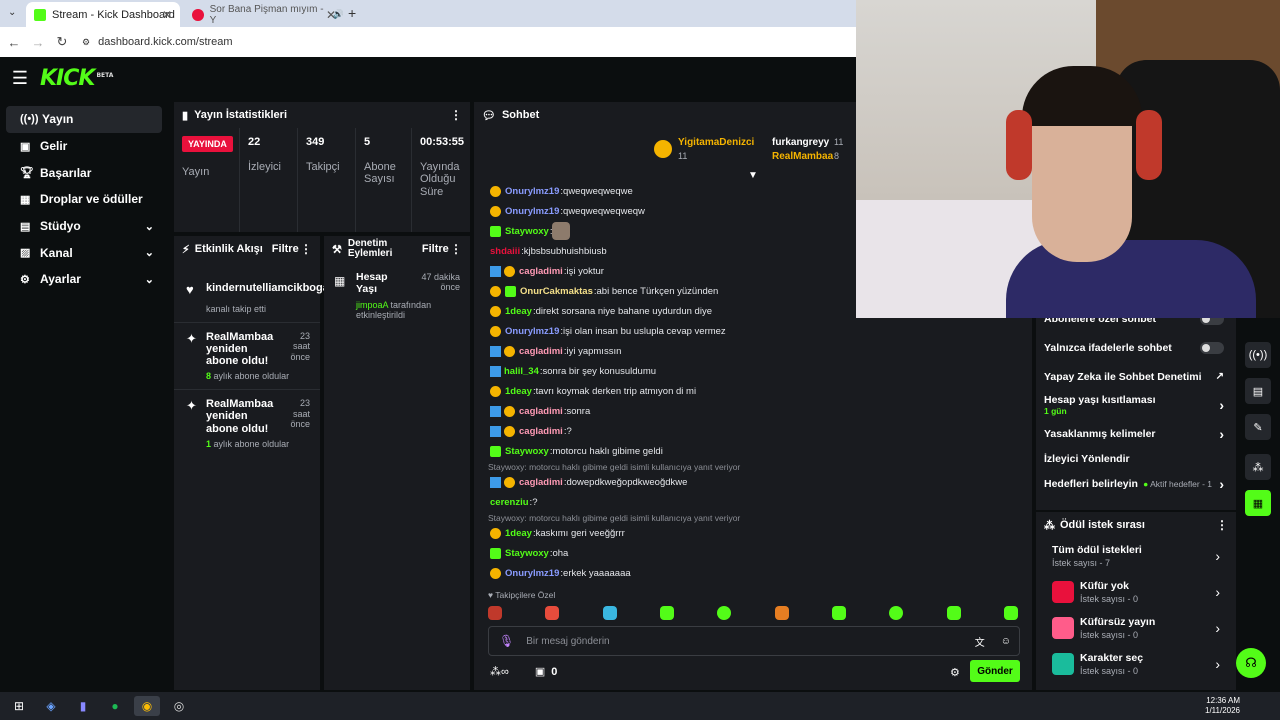  I want to click on setting-ai-moderation: Yapay Zeka ile Sohbet Denetimi ↗, so click(1136, 376).